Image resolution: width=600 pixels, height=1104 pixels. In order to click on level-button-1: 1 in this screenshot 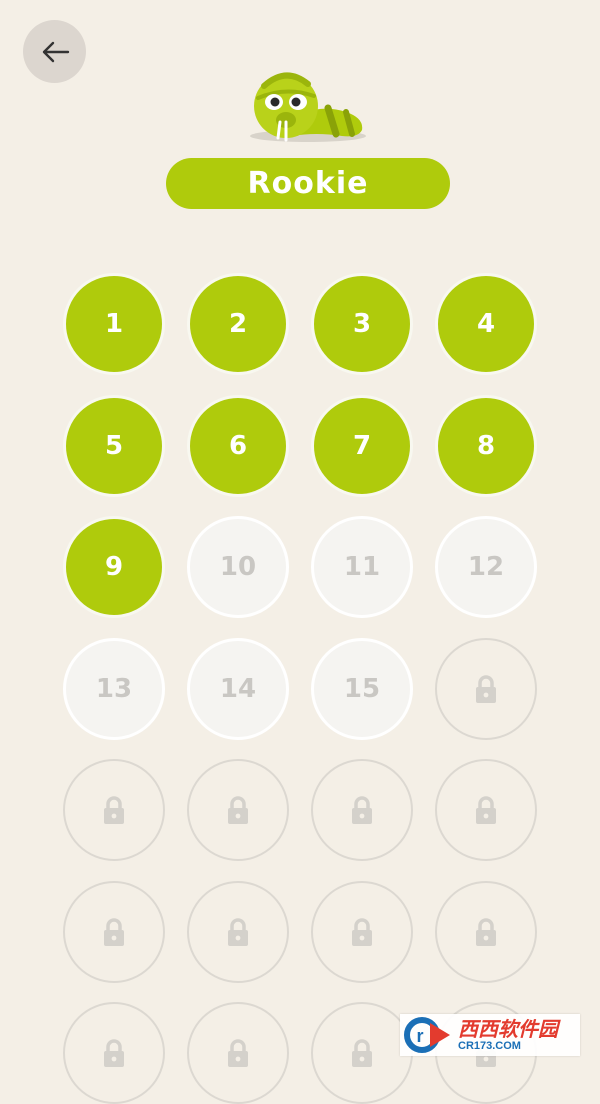, I will do `click(114, 324)`.